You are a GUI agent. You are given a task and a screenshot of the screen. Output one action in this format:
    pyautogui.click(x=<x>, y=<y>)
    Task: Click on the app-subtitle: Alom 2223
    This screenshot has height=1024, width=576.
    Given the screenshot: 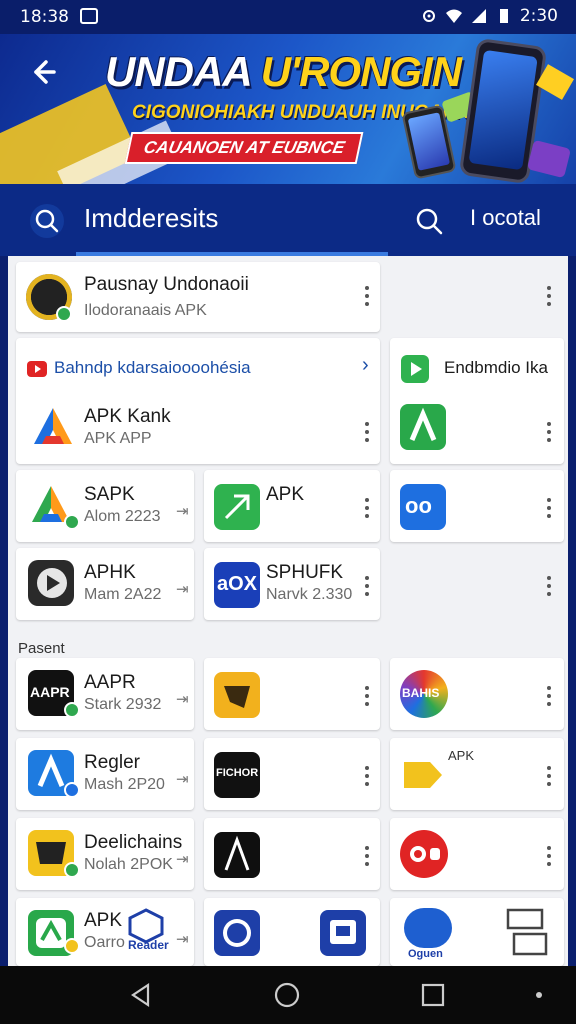 What is the action you would take?
    pyautogui.click(x=122, y=516)
    